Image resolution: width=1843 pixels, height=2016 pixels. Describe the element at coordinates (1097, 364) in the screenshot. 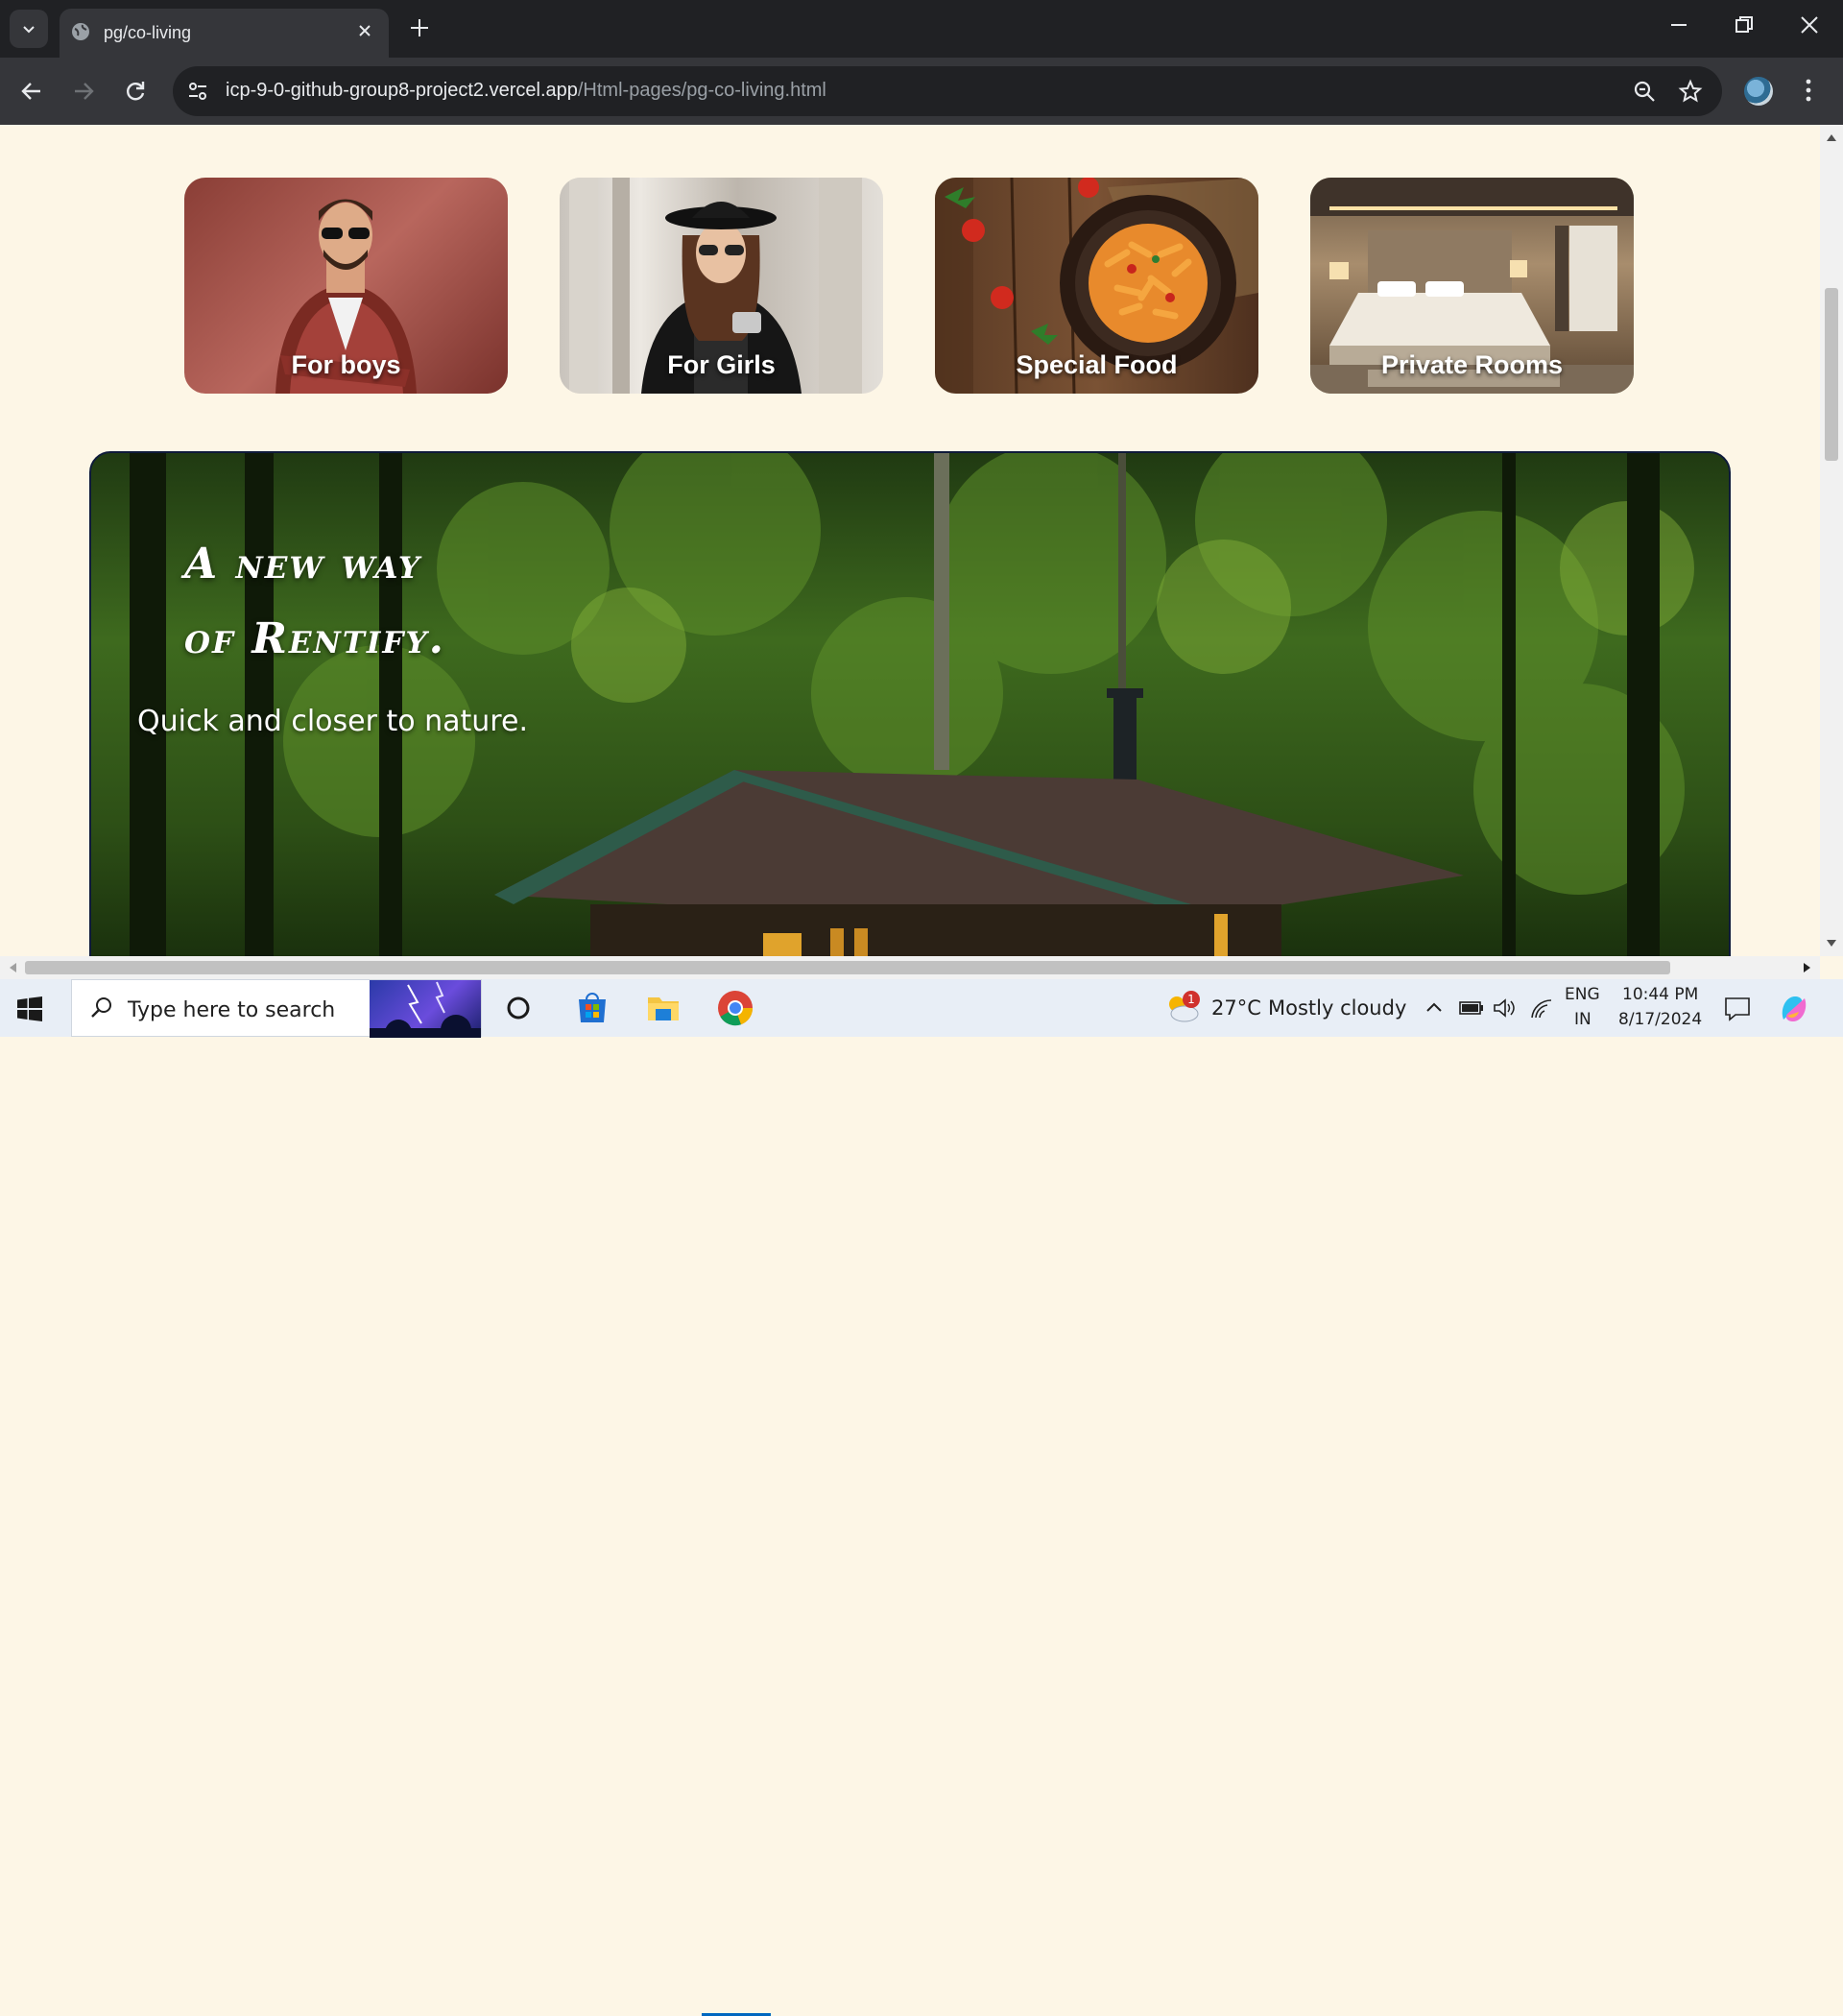

I see `card-label: Special Food` at that location.